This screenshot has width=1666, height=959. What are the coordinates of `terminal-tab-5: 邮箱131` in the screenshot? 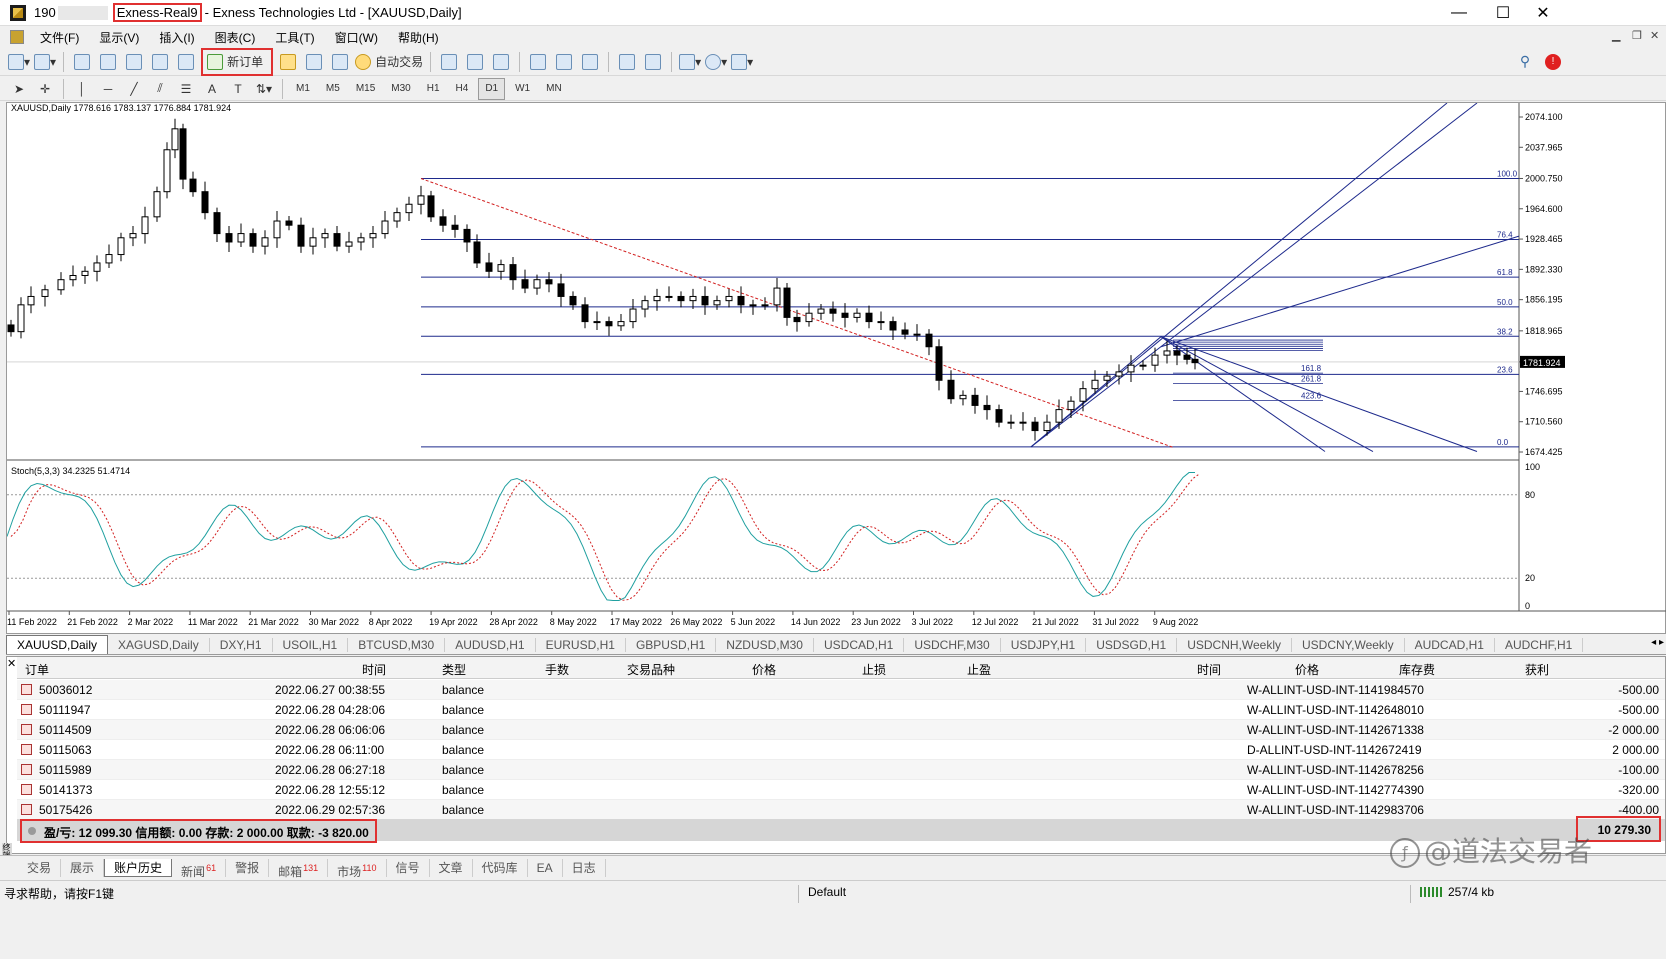 It's located at (299, 868).